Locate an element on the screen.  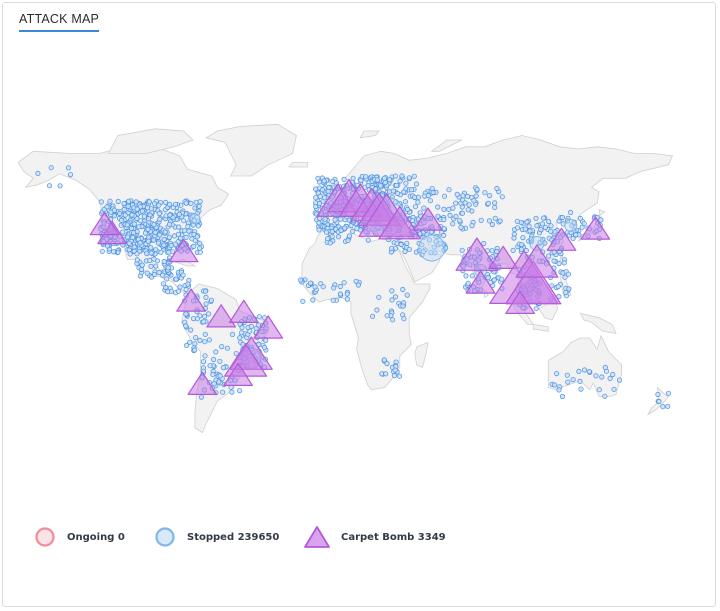
legend-item-ongoing: Ongoing 0 is located at coordinates (79, 537).